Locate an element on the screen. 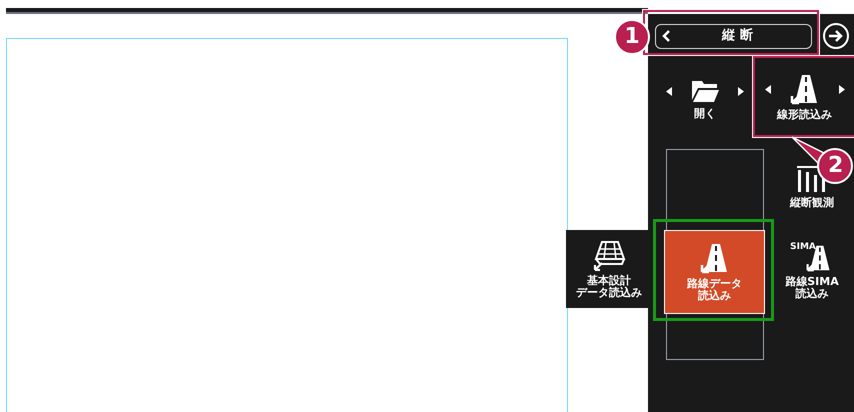  step-callout-tooltip: 1 is located at coordinates (632, 37).